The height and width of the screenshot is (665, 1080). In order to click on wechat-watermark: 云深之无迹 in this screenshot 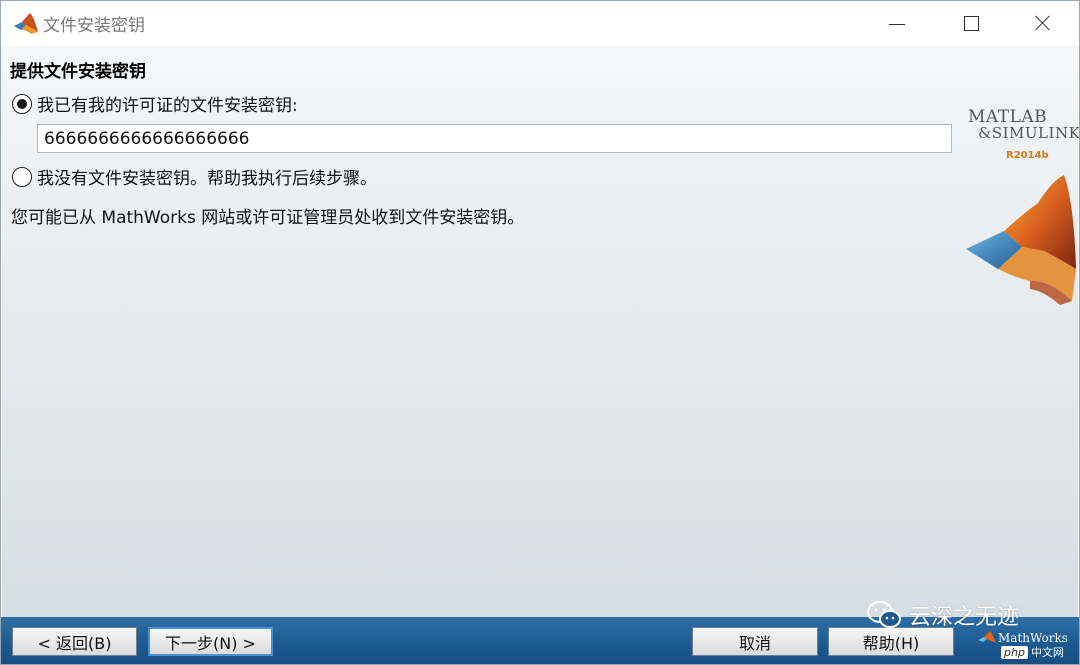, I will do `click(943, 615)`.